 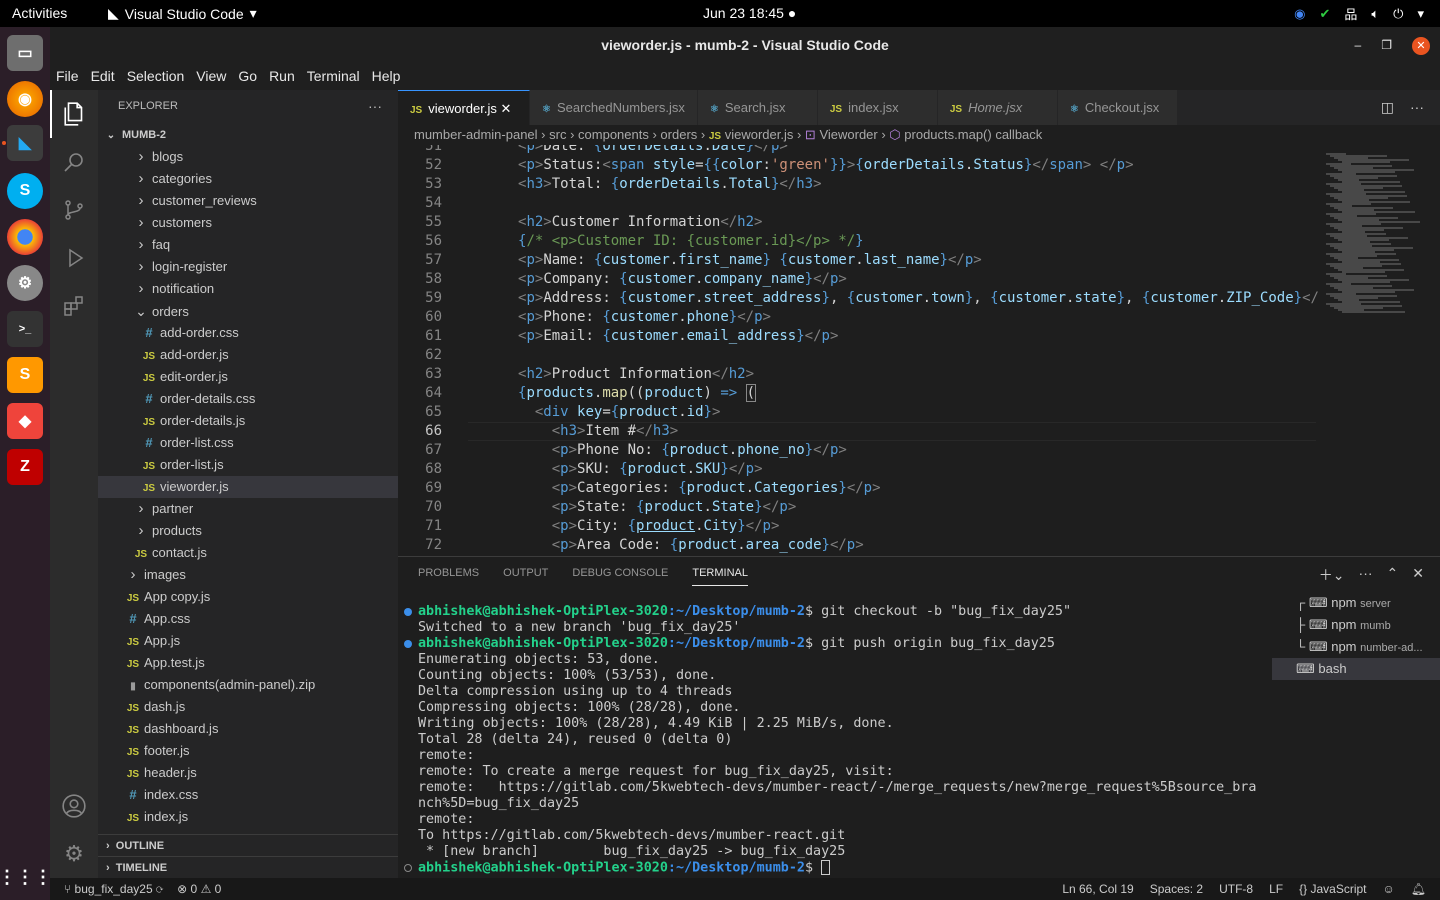 I want to click on vscode-icon: ◣, so click(x=25, y=143).